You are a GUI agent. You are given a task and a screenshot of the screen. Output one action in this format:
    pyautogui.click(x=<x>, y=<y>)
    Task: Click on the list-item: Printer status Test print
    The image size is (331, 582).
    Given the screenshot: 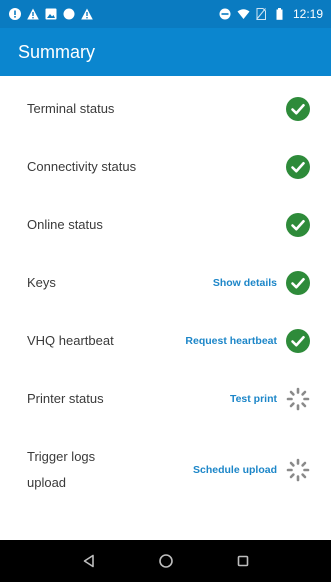 What is the action you would take?
    pyautogui.click(x=165, y=399)
    